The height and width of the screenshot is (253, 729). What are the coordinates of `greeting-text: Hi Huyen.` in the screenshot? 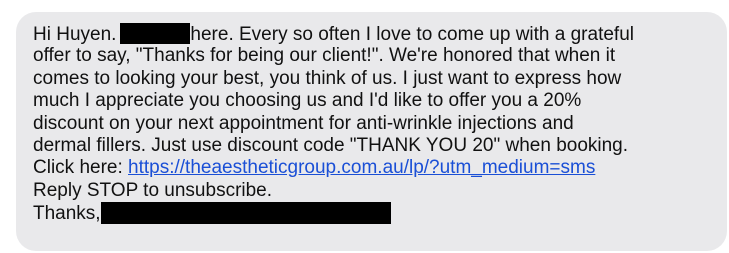 It's located at (75, 34).